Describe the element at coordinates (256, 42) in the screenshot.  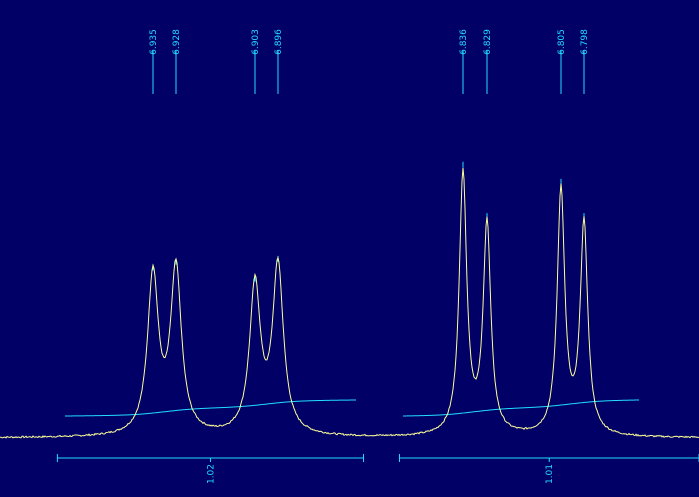
I see `peak-label: 6.903` at that location.